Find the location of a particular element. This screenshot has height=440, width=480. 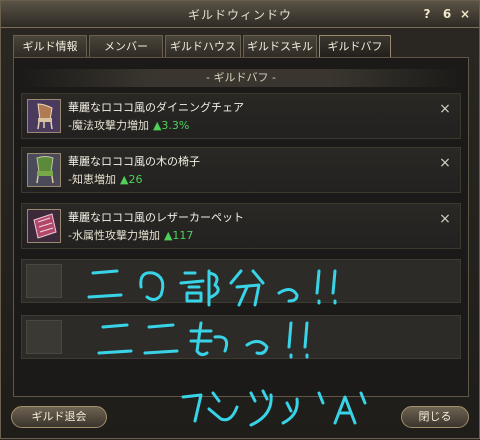

item-effect: -知恵増加 is located at coordinates (92, 179).